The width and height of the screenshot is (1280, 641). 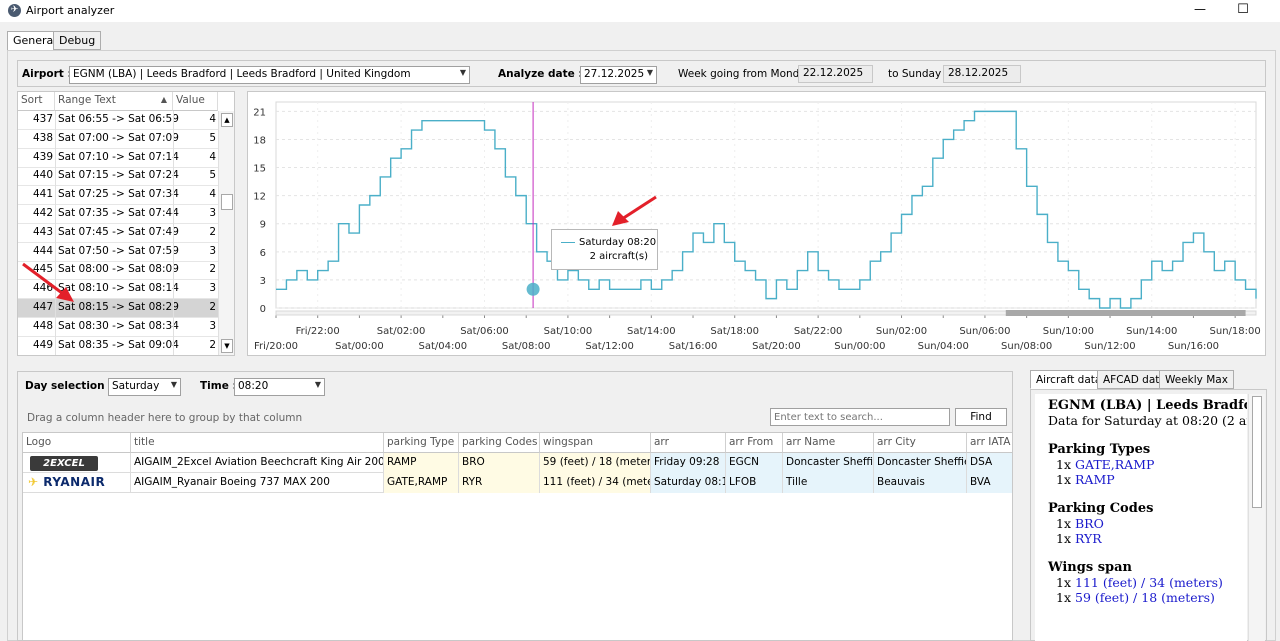 I want to click on cell-parking-type: RAMP, so click(x=421, y=463).